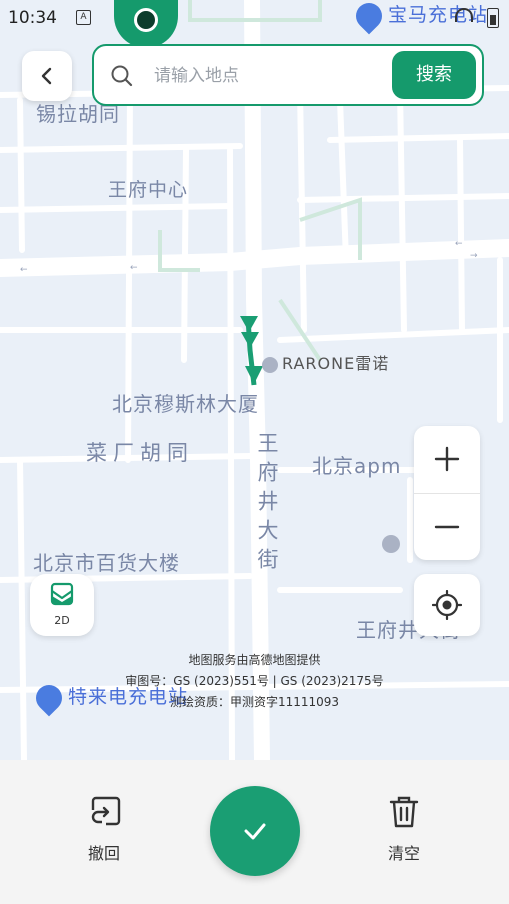 This screenshot has width=509, height=904. What do you see at coordinates (403, 853) in the screenshot?
I see `clear-label: 清空` at bounding box center [403, 853].